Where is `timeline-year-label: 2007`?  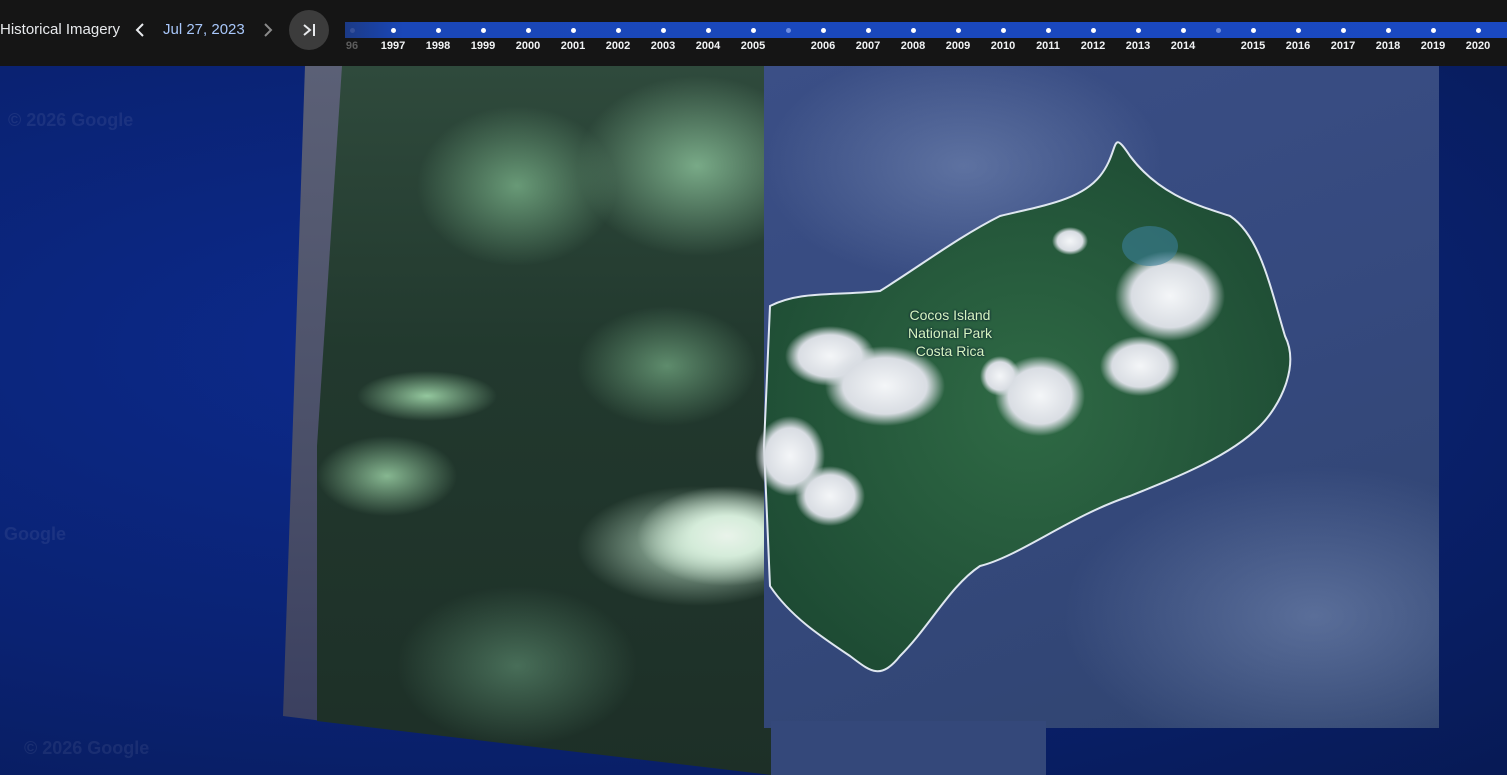 timeline-year-label: 2007 is located at coordinates (868, 46).